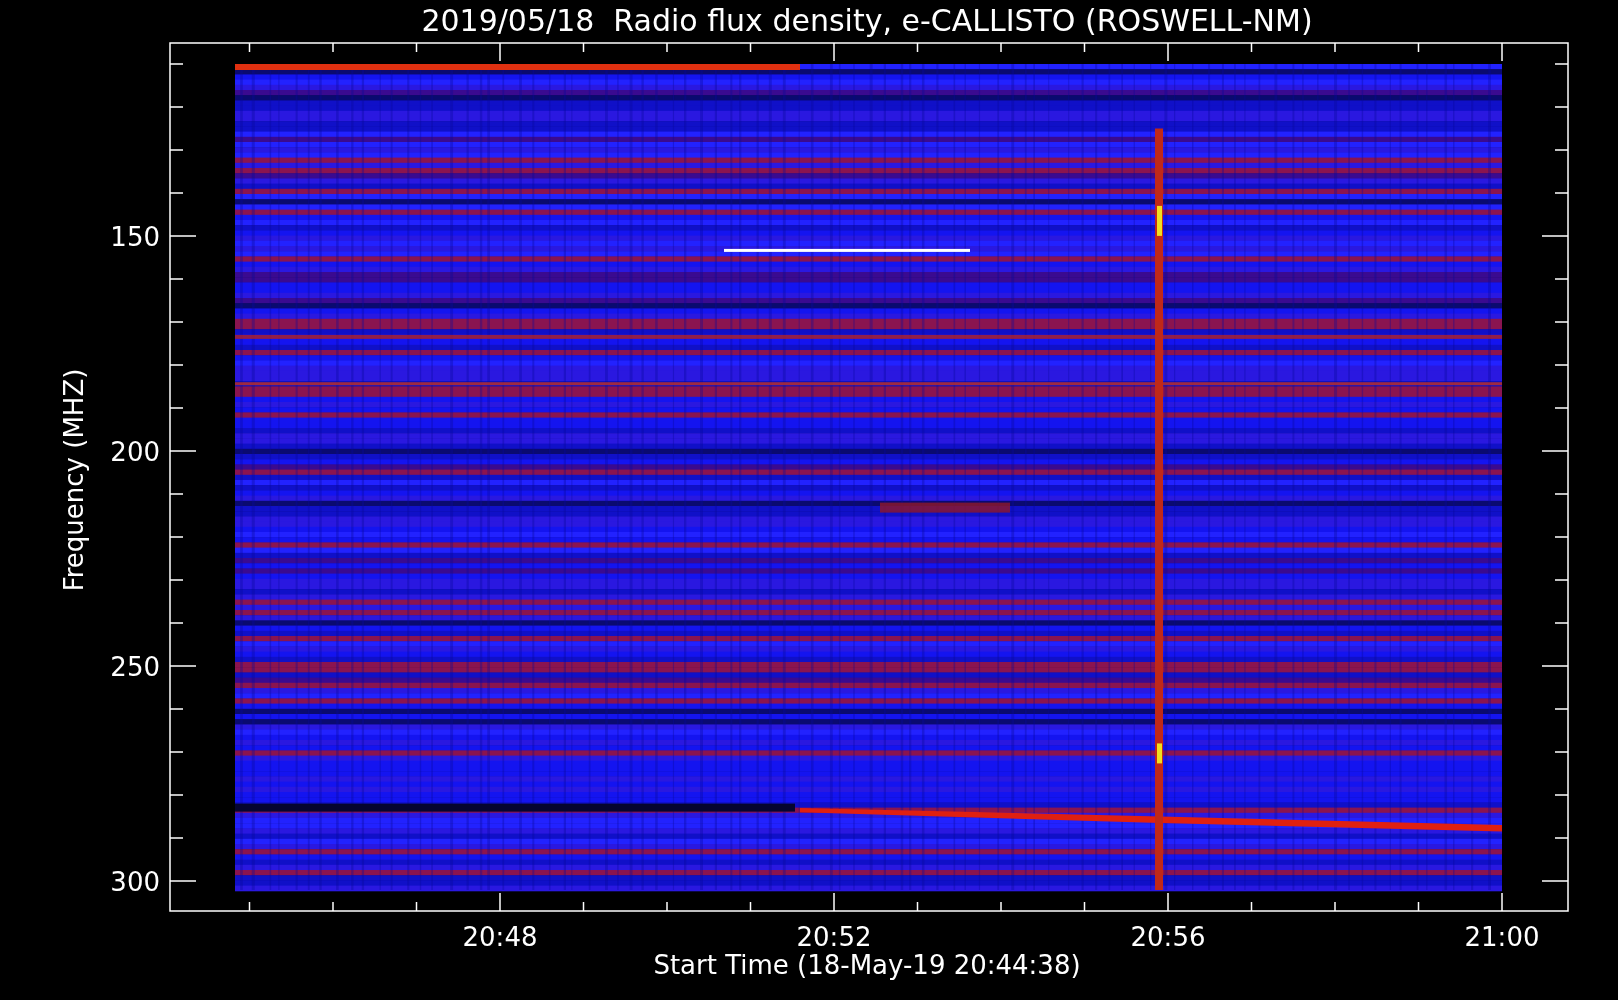 The width and height of the screenshot is (1618, 1000). Describe the element at coordinates (74, 480) in the screenshot. I see `y-axis-title: Frequency (MHZ)` at that location.